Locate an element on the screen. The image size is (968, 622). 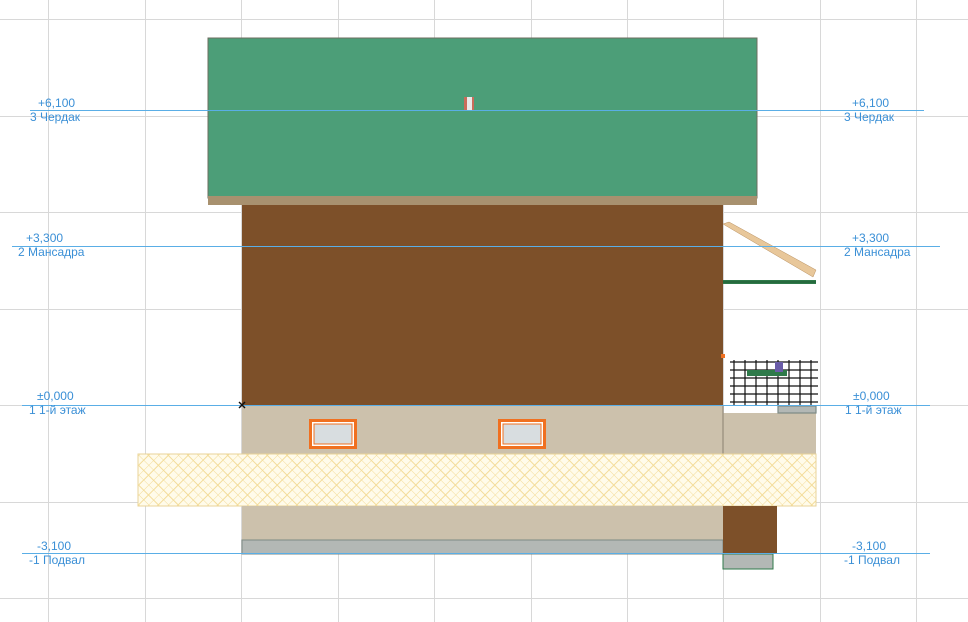
level-label-right-first-floor: ±0,000 1 1-й этаж is located at coordinates (873, 403).